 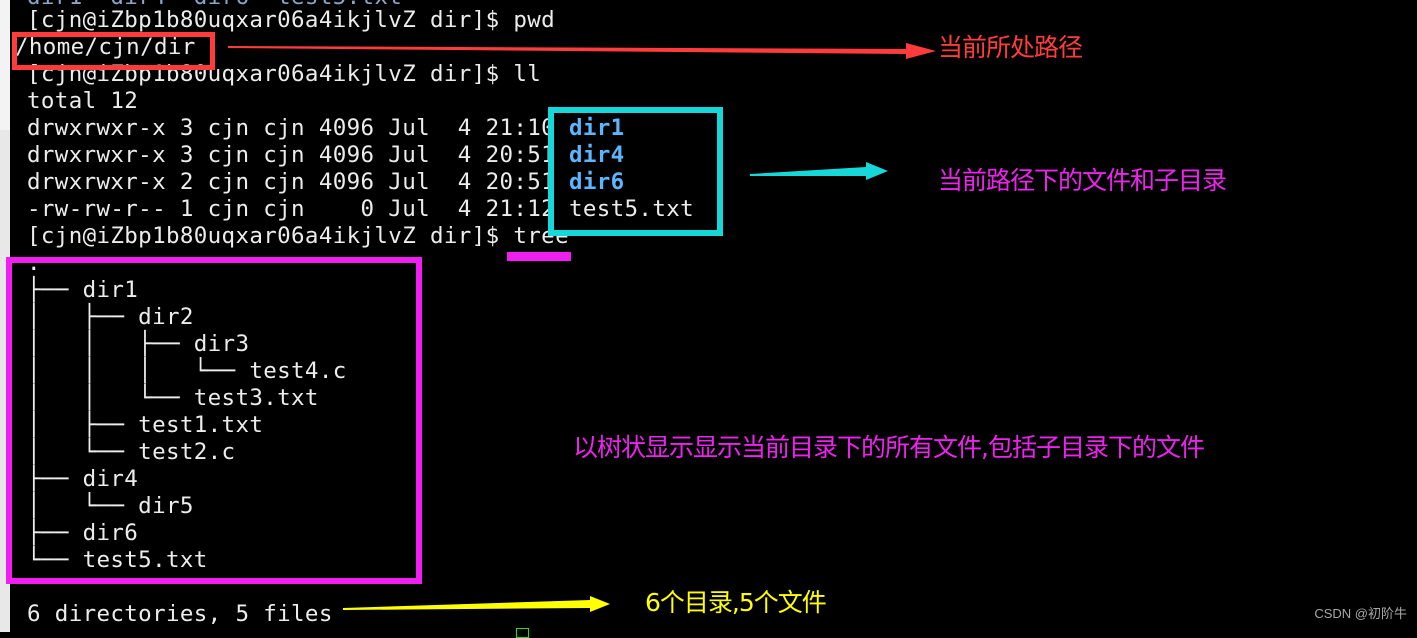 What do you see at coordinates (889, 447) in the screenshot?
I see `tree-annotation: 以树状显示显示当前目录下的所有文件,包括子目录下的文件` at bounding box center [889, 447].